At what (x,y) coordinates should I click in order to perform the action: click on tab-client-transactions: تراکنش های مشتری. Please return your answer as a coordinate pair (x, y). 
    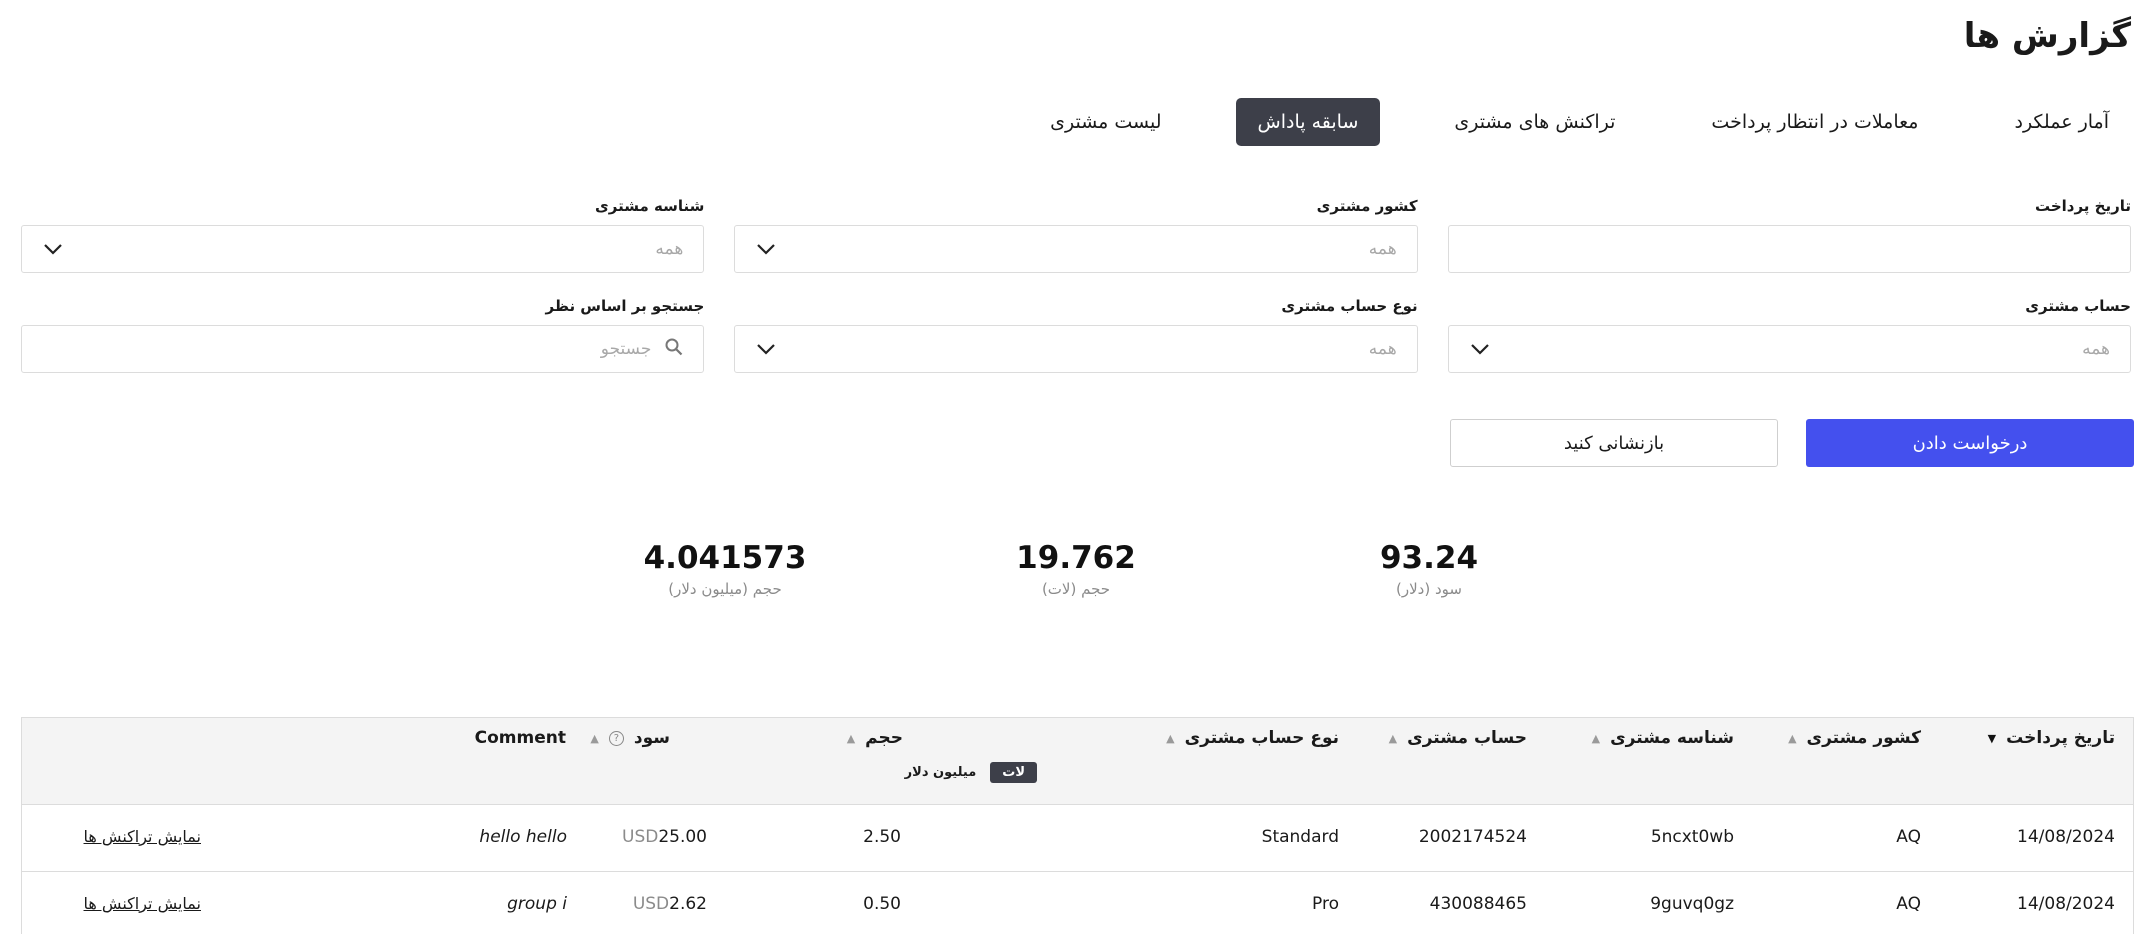
    Looking at the image, I should click on (1534, 122).